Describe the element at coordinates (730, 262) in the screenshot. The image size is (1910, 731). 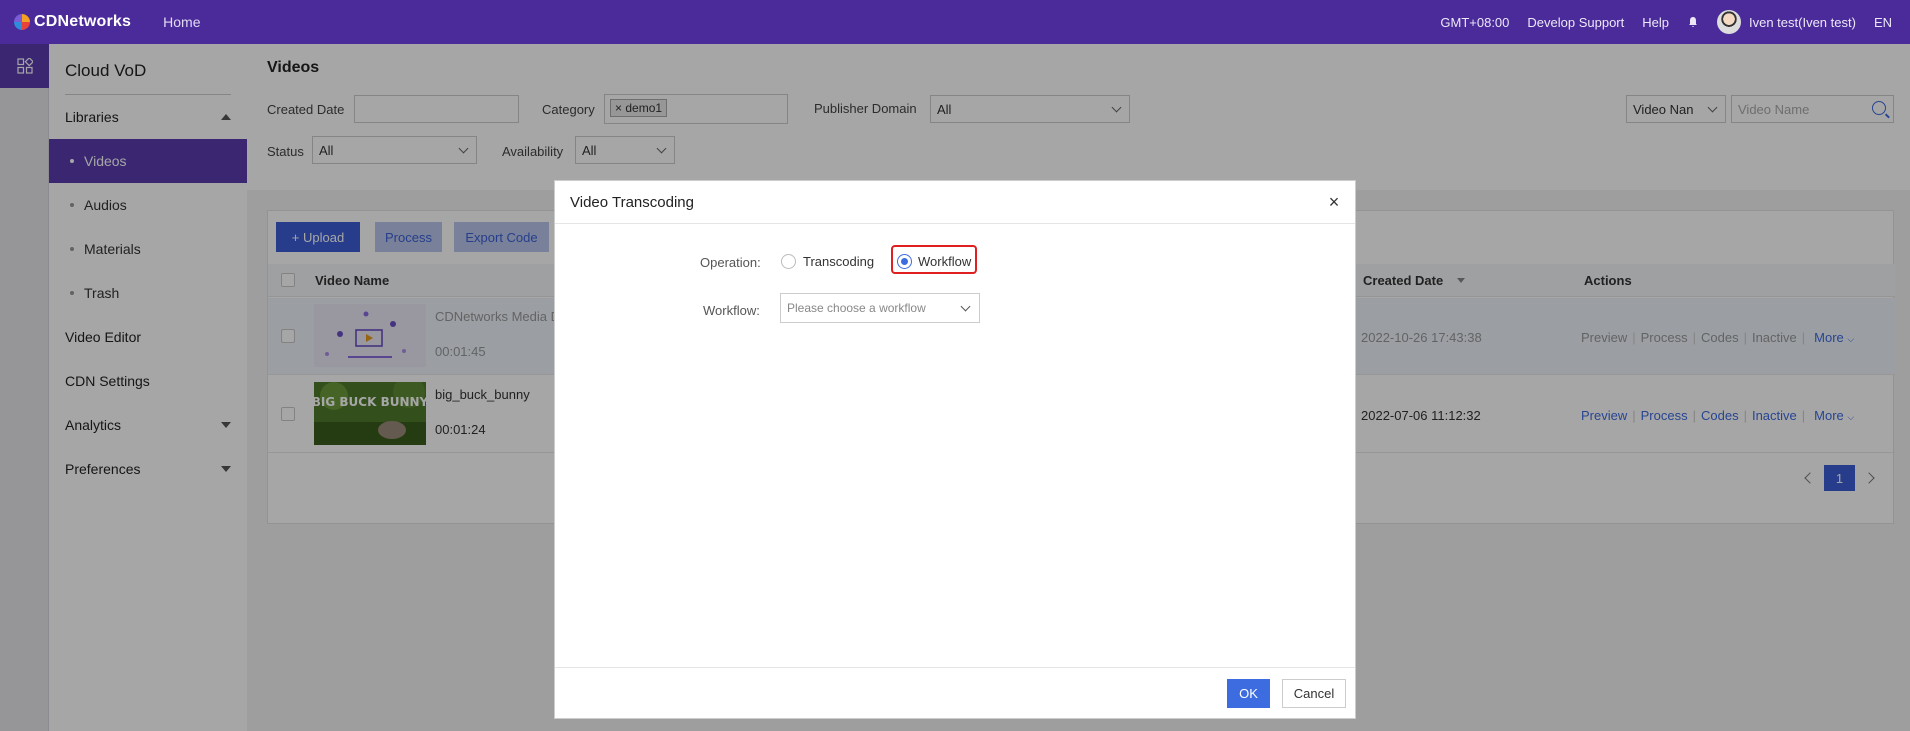
I see `operation-label: Operation:` at that location.